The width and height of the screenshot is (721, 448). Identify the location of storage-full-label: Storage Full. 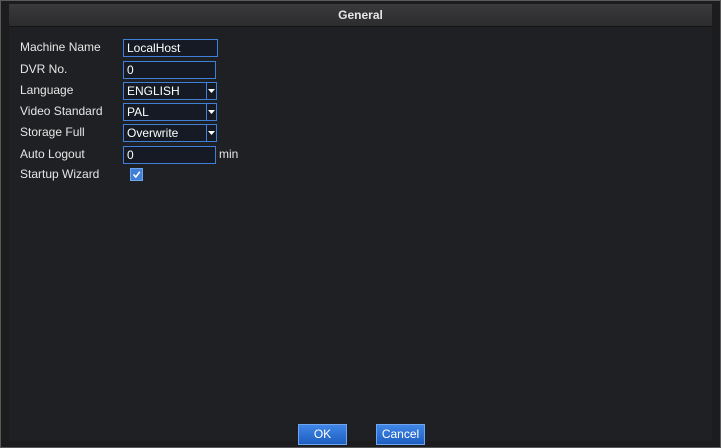
(52, 132).